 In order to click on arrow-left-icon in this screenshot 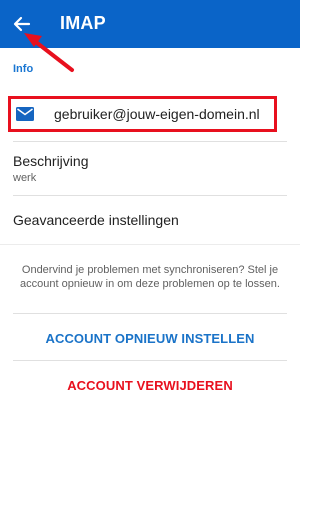, I will do `click(22, 24)`.